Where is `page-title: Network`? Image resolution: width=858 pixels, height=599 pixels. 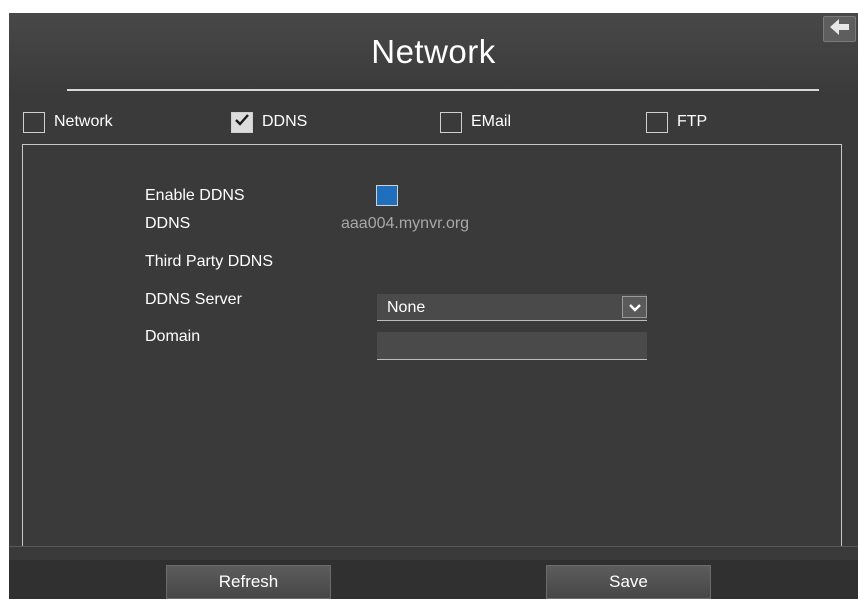 page-title: Network is located at coordinates (433, 51).